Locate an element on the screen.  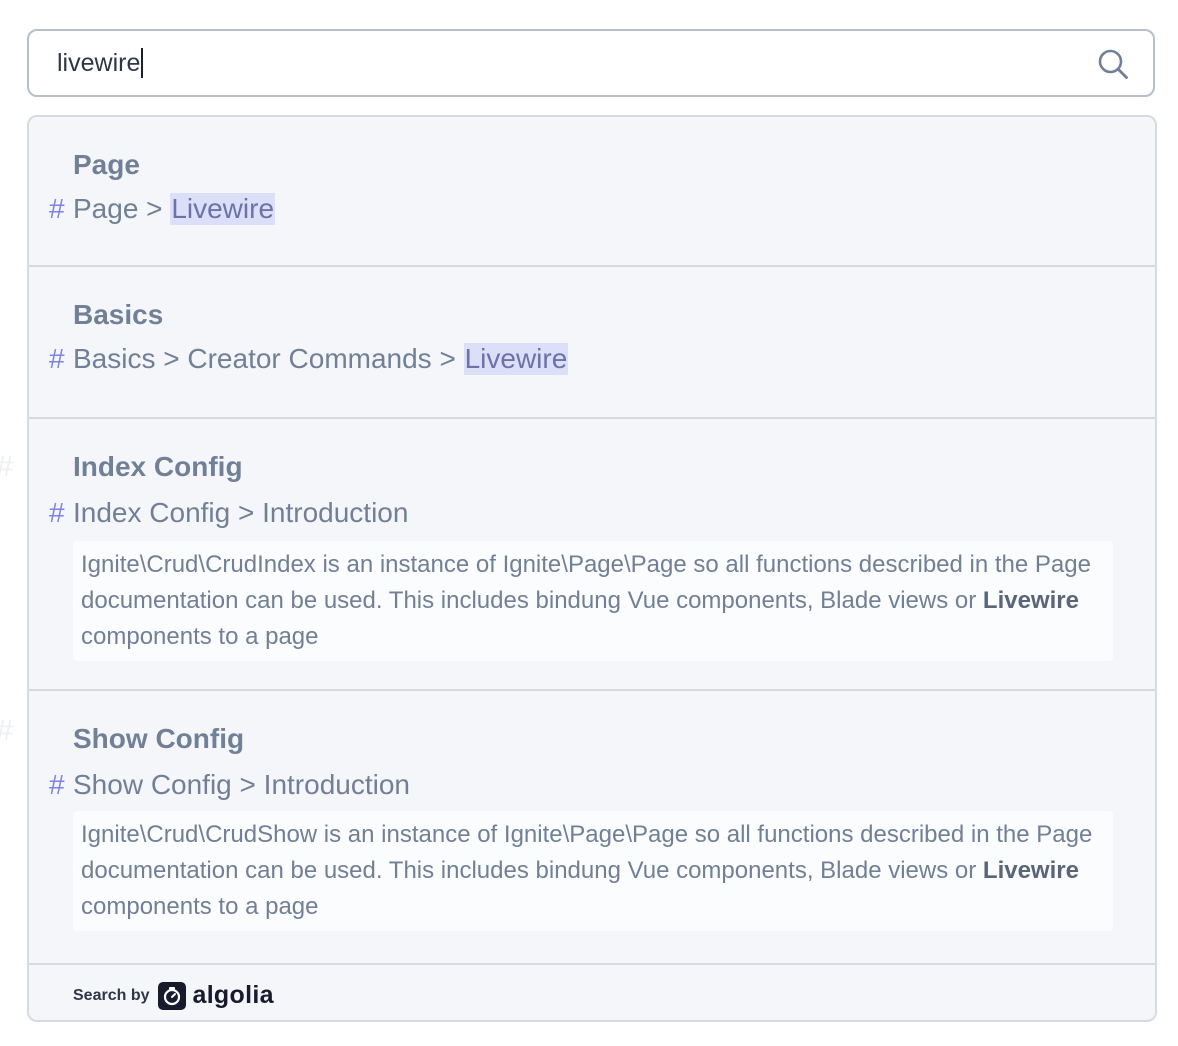
hierarchy-text: Index Config > Introduction is located at coordinates (241, 512).